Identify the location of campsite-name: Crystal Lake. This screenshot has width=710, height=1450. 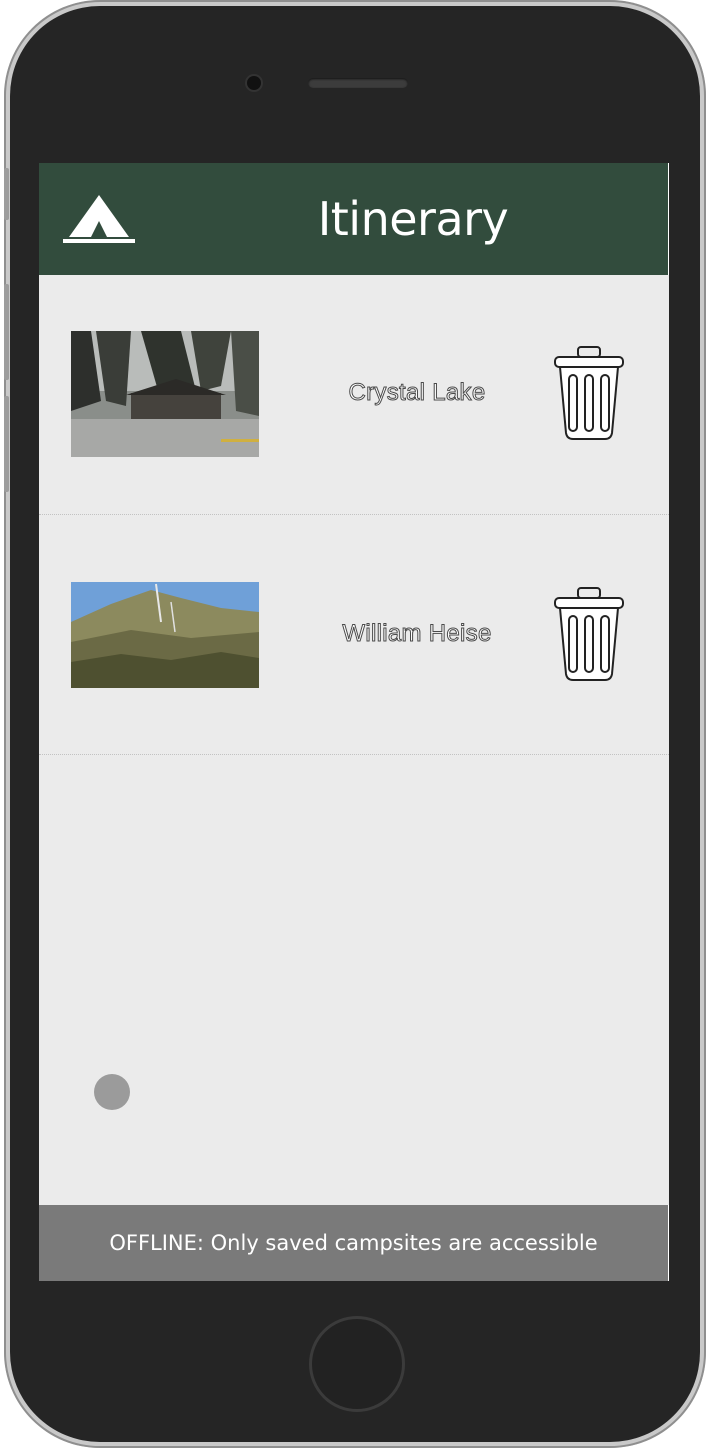
(417, 393).